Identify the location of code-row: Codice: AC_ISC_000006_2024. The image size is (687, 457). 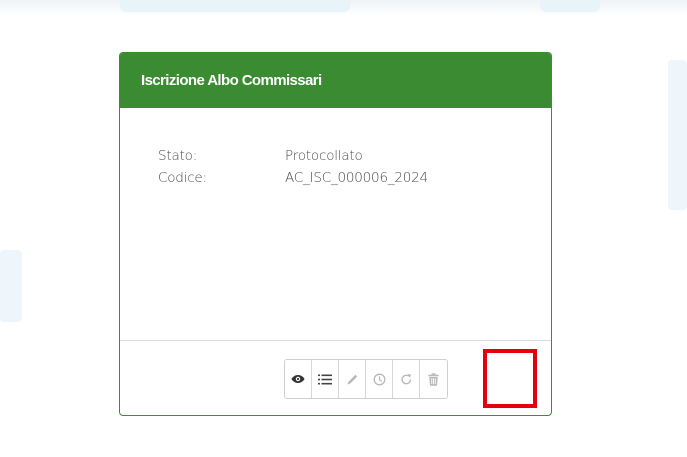
(293, 178).